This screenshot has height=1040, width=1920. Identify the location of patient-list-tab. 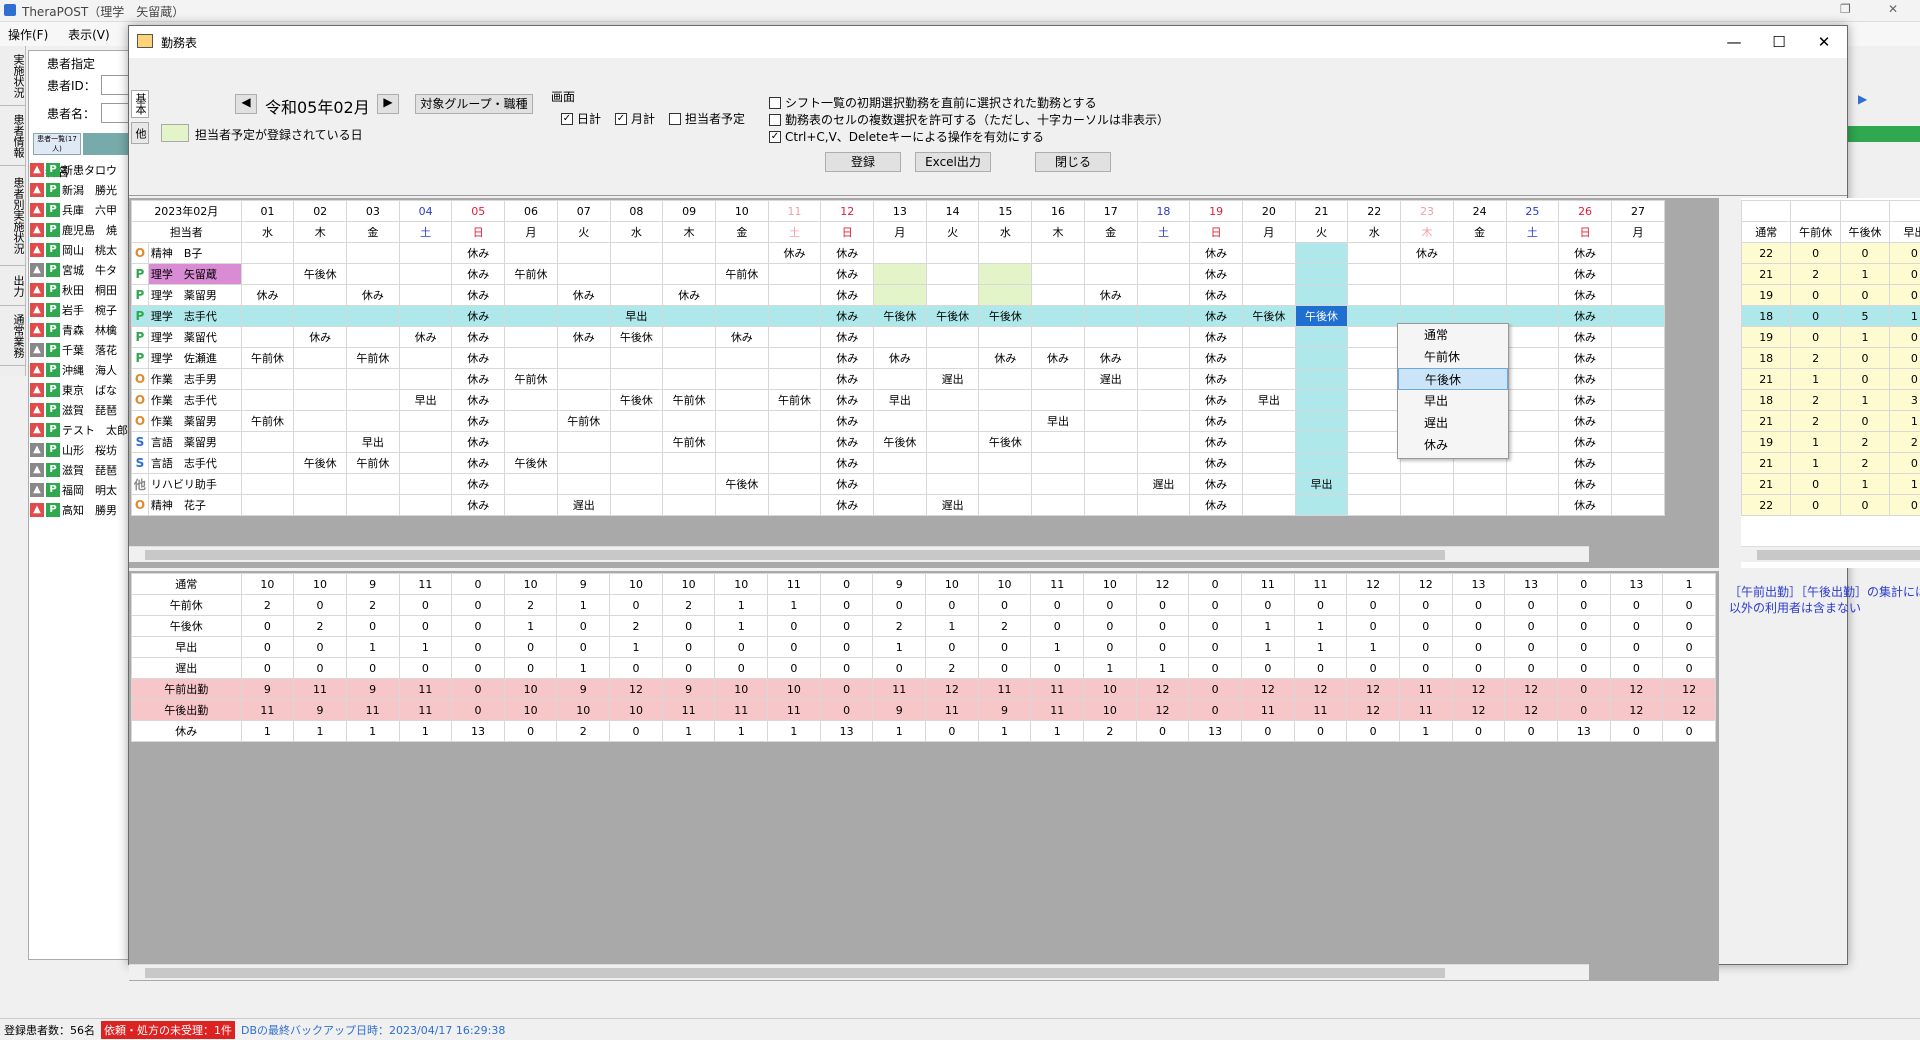
(107, 144).